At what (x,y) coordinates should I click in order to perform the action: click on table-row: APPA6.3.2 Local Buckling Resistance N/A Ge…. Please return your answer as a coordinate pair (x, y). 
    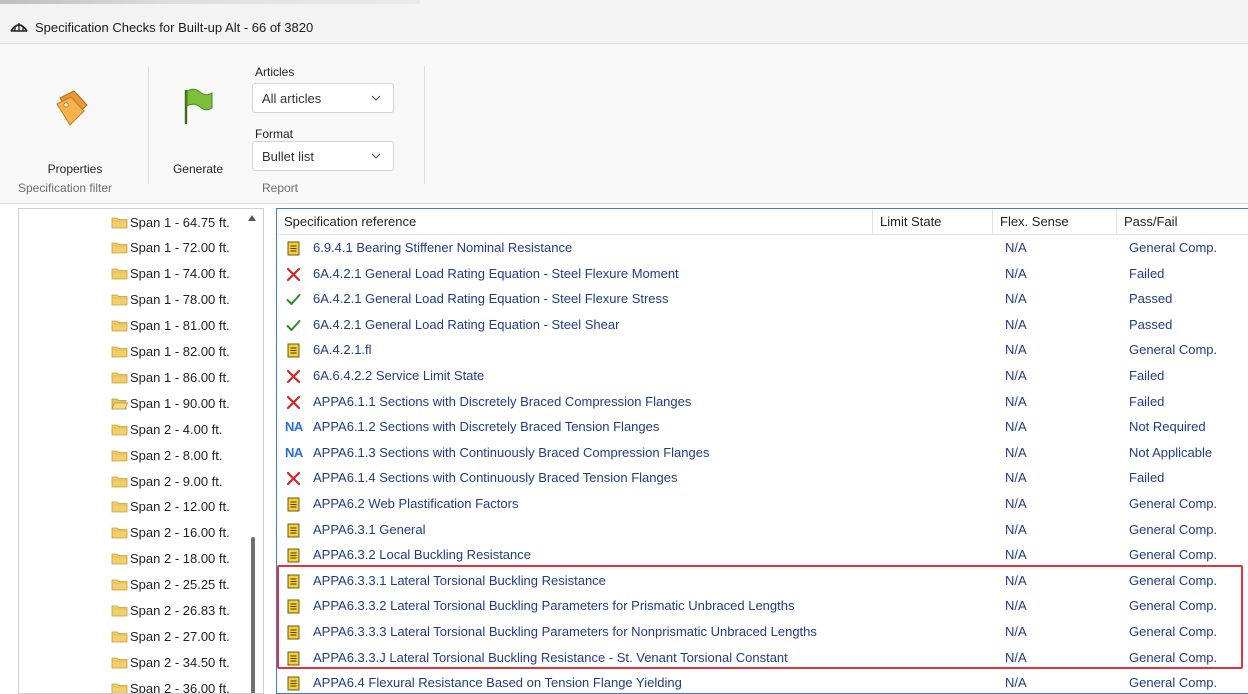
    Looking at the image, I should click on (762, 555).